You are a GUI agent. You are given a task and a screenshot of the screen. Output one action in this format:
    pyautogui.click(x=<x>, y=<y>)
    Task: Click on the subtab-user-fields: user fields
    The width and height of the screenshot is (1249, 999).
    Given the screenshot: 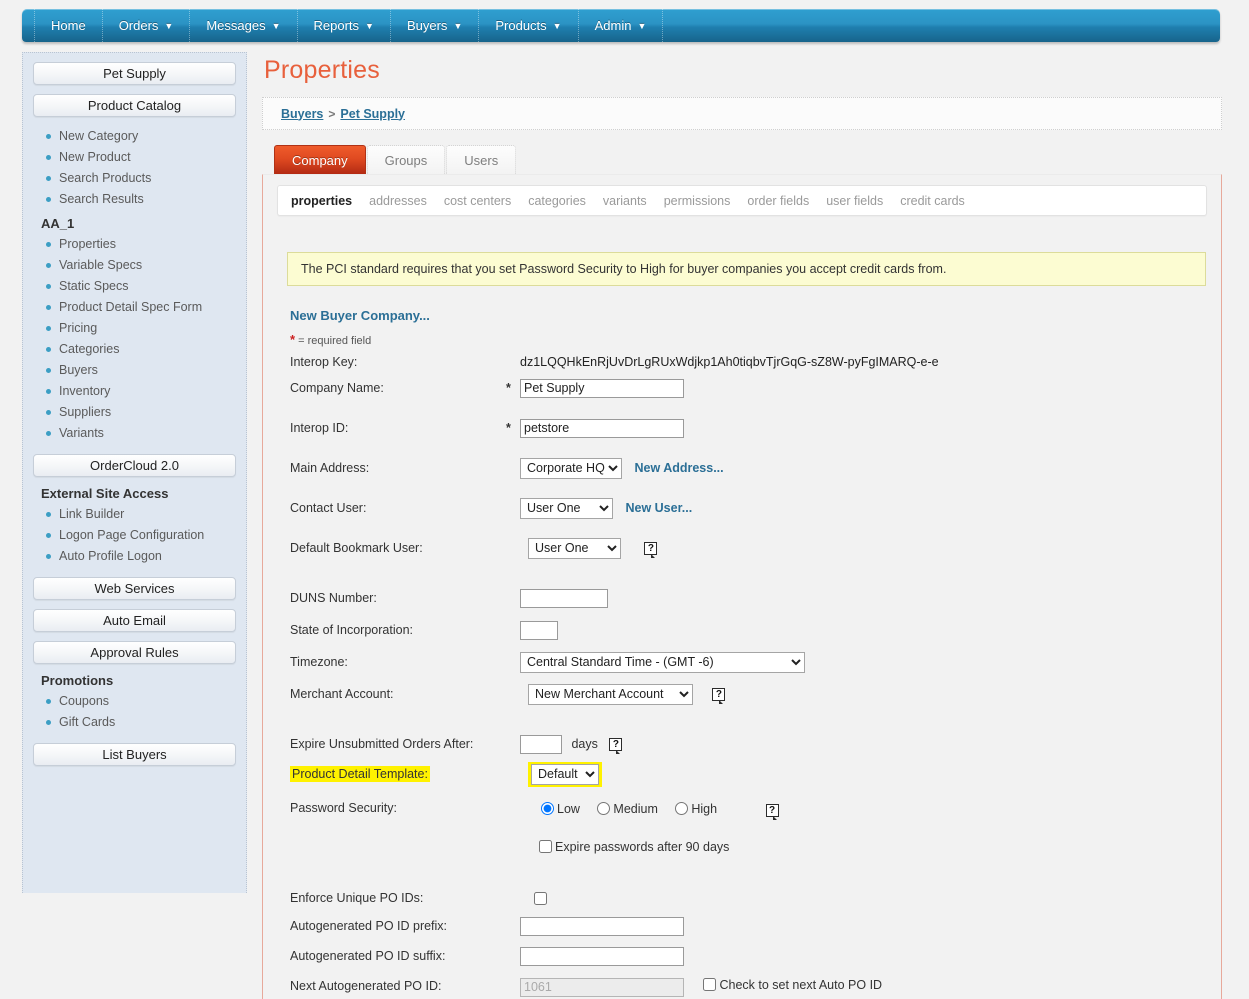 What is the action you would take?
    pyautogui.click(x=854, y=201)
    